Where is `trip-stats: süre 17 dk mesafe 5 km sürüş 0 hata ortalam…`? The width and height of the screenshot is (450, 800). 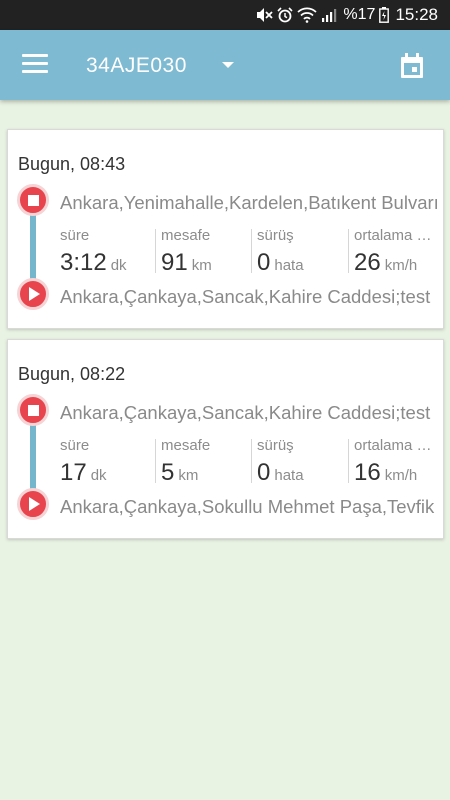
trip-stats: süre 17 dk mesafe 5 km sürüş 0 hata ortalam… is located at coordinates (252, 463).